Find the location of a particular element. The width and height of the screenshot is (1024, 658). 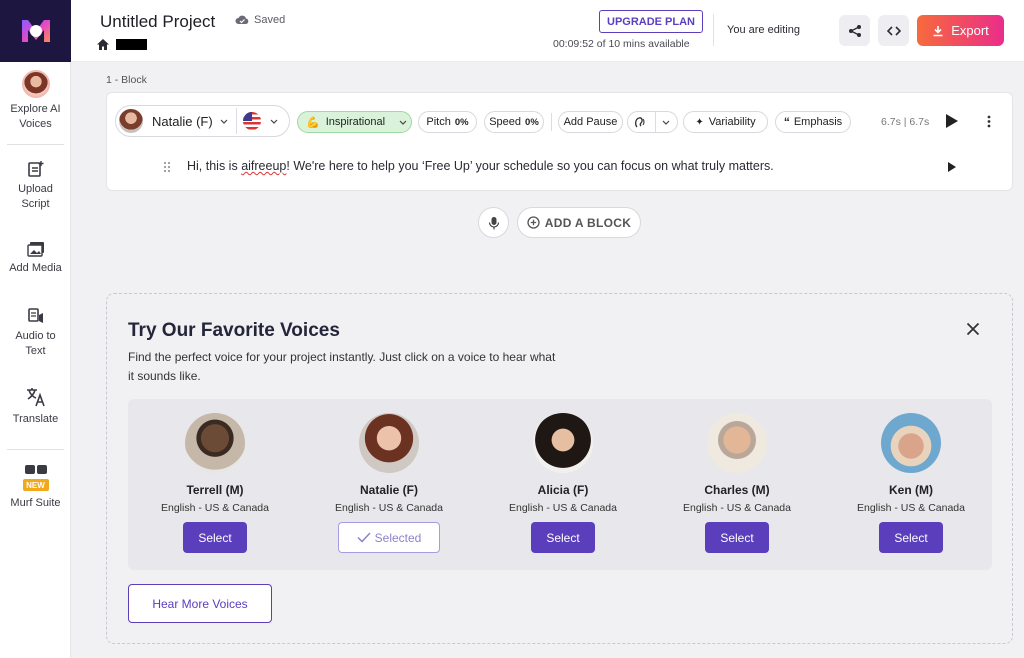

sidebar-item-label: Murf Suite is located at coordinates (35, 503).